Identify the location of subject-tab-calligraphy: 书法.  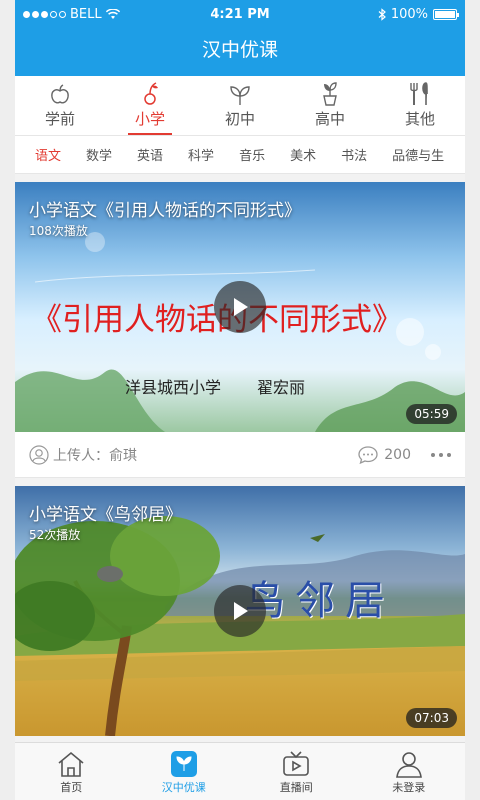
(344, 154).